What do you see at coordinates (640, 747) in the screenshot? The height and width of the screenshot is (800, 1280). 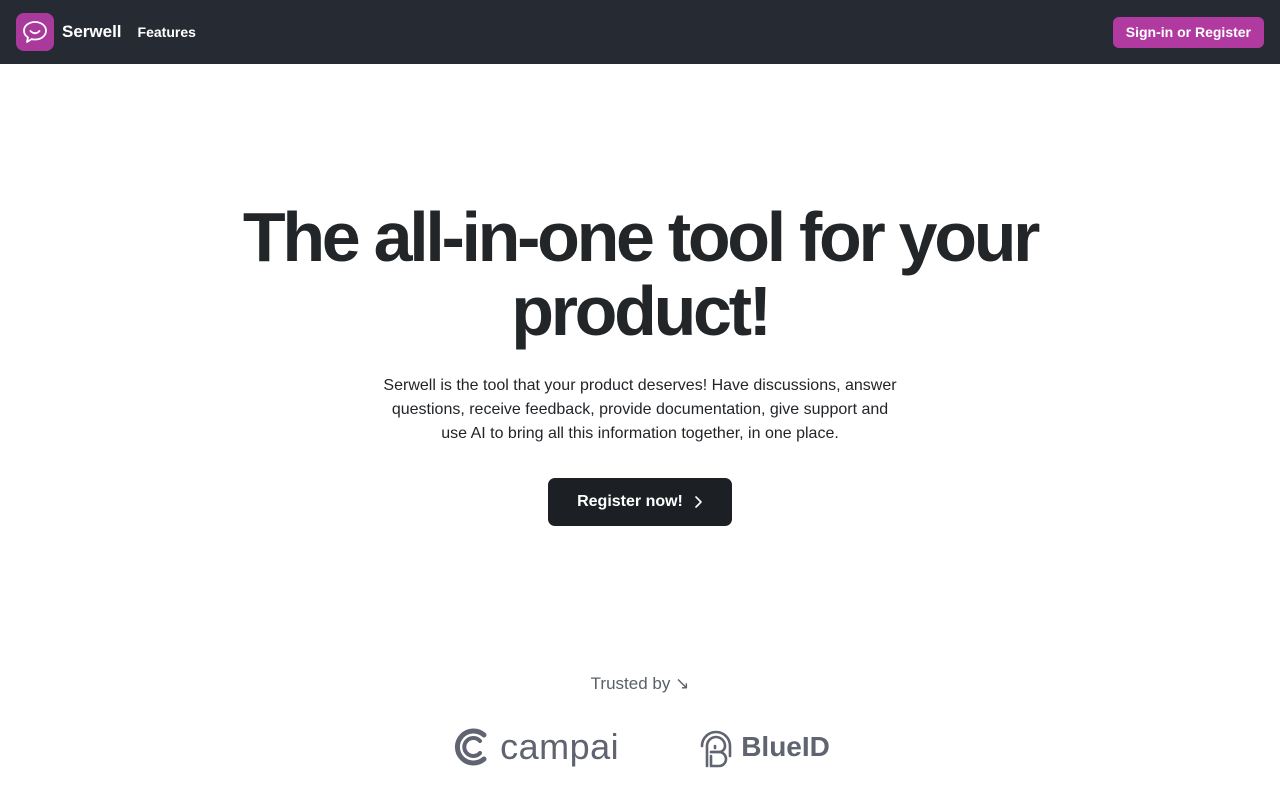 I see `trusted-logos: campai BlueID` at bounding box center [640, 747].